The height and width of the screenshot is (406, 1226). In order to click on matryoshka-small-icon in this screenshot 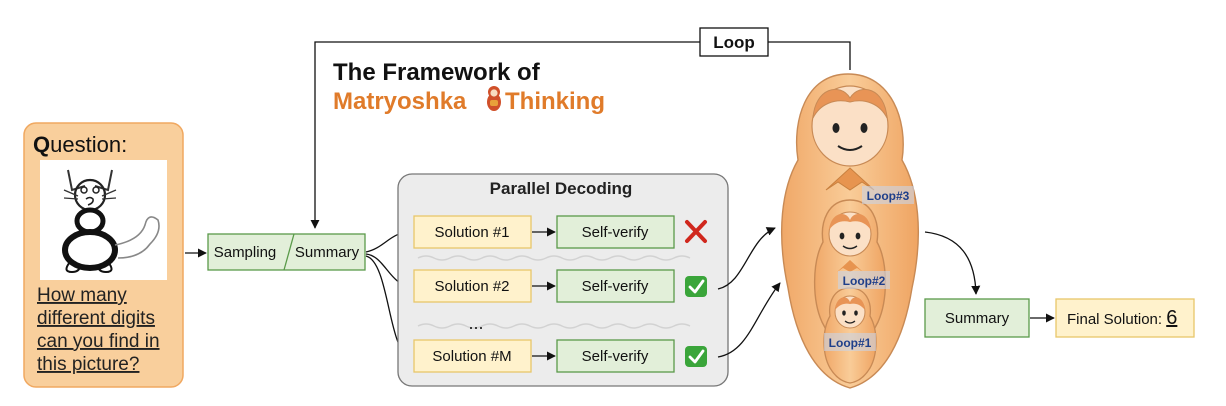, I will do `click(494, 98)`.